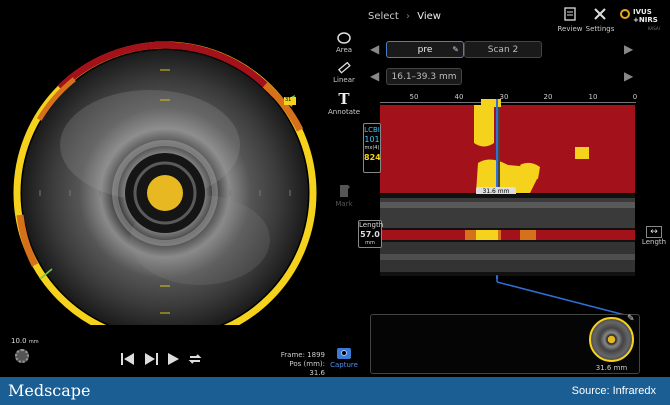 The width and height of the screenshot is (670, 405). I want to click on mark-tool: Mark, so click(344, 196).